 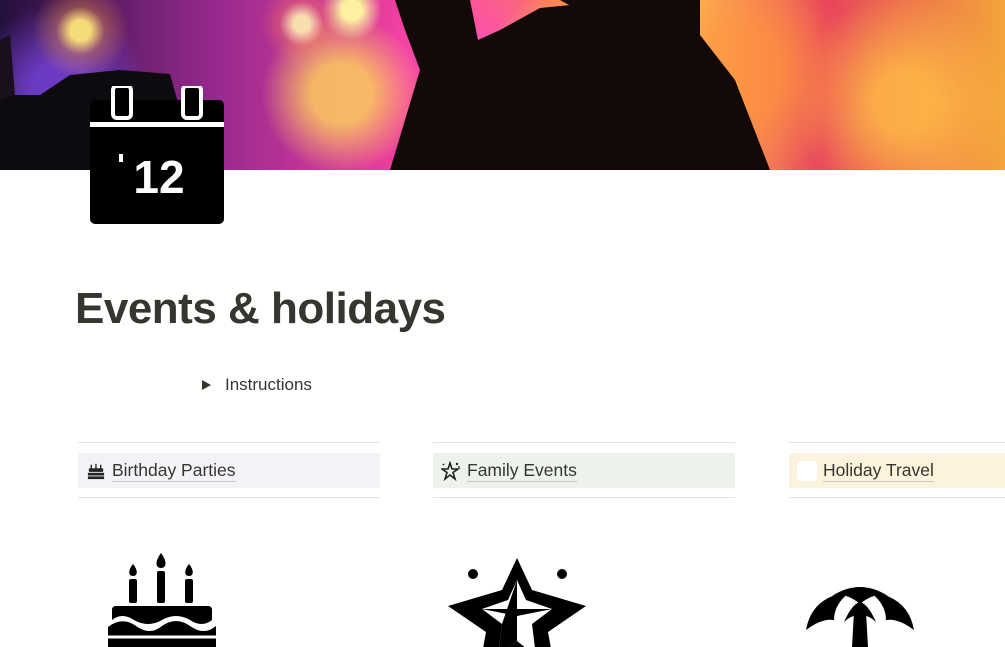 What do you see at coordinates (878, 471) in the screenshot?
I see `column-title: Holiday Travel` at bounding box center [878, 471].